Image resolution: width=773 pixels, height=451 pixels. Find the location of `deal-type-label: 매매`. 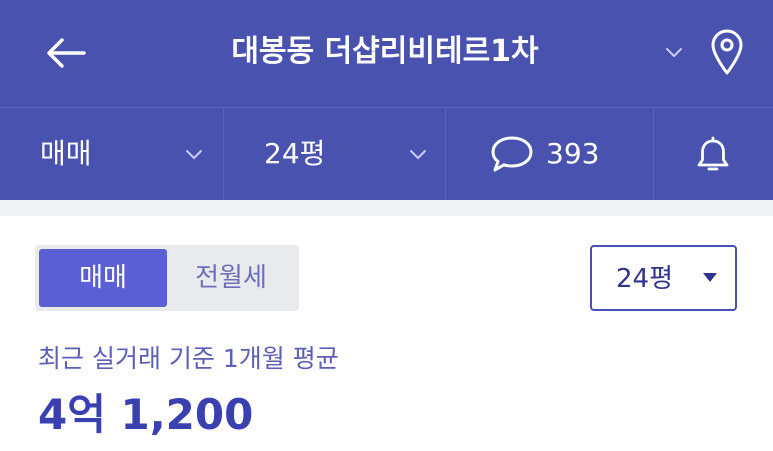

deal-type-label: 매매 is located at coordinates (66, 153).